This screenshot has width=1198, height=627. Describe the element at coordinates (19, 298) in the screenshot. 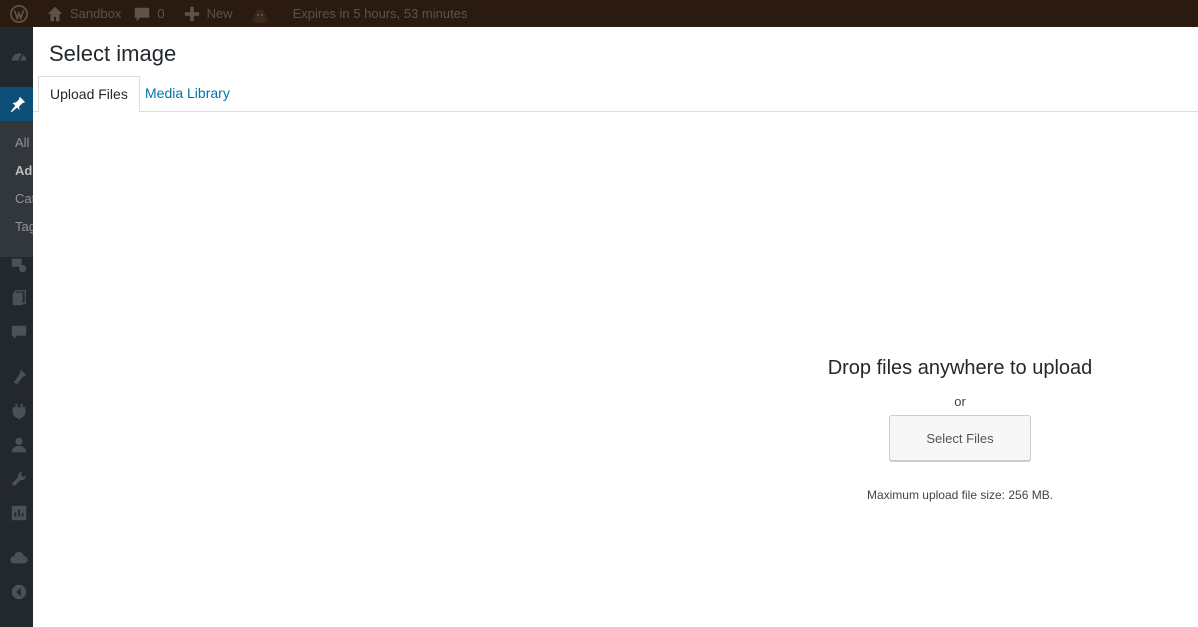

I see `pages-icon` at that location.